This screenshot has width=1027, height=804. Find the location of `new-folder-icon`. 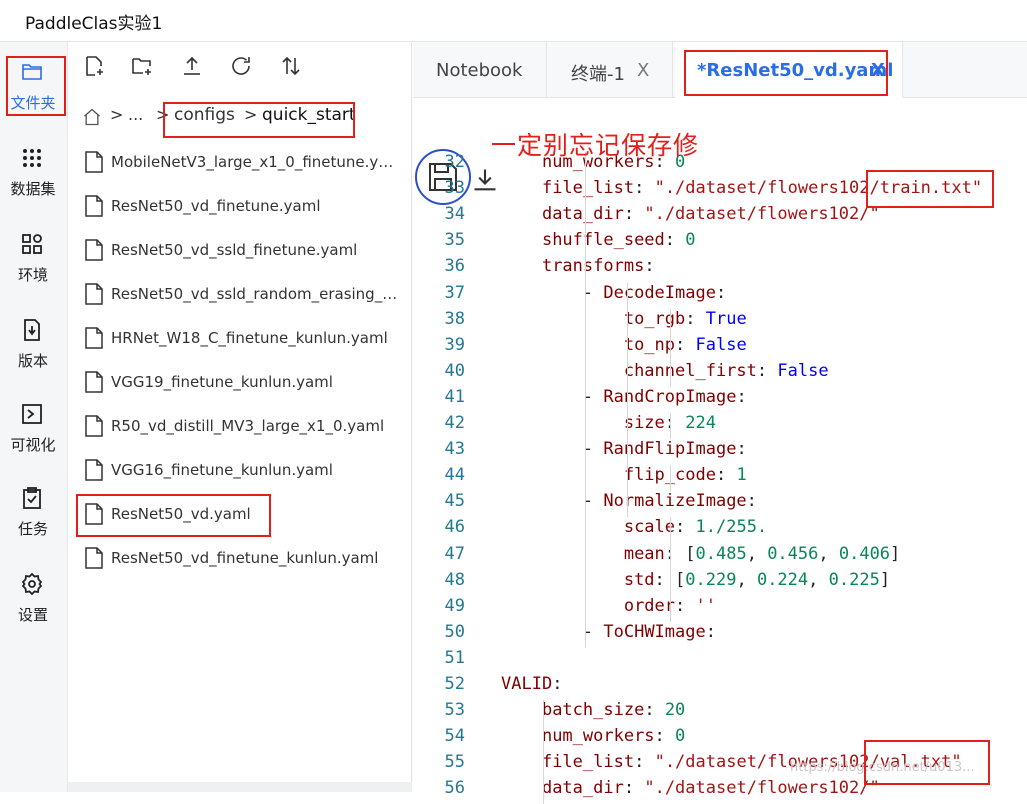

new-folder-icon is located at coordinates (142, 66).